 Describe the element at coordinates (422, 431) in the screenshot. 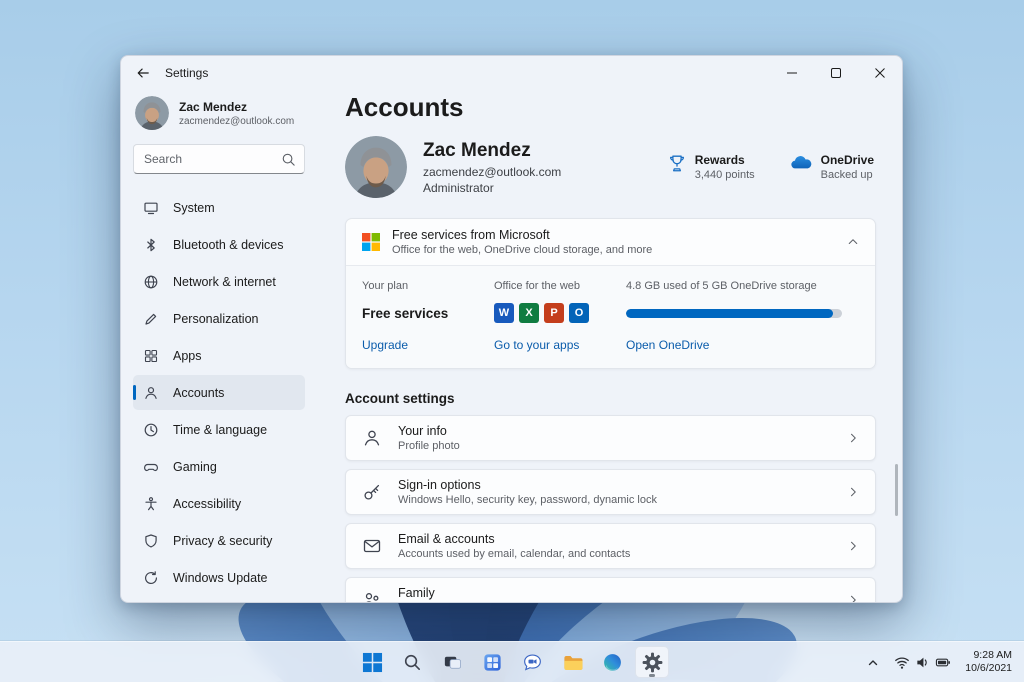

I see `setting-title: Your info` at that location.